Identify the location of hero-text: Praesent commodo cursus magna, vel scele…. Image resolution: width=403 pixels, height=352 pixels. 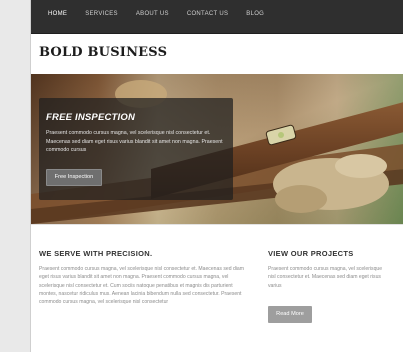
(134, 142).